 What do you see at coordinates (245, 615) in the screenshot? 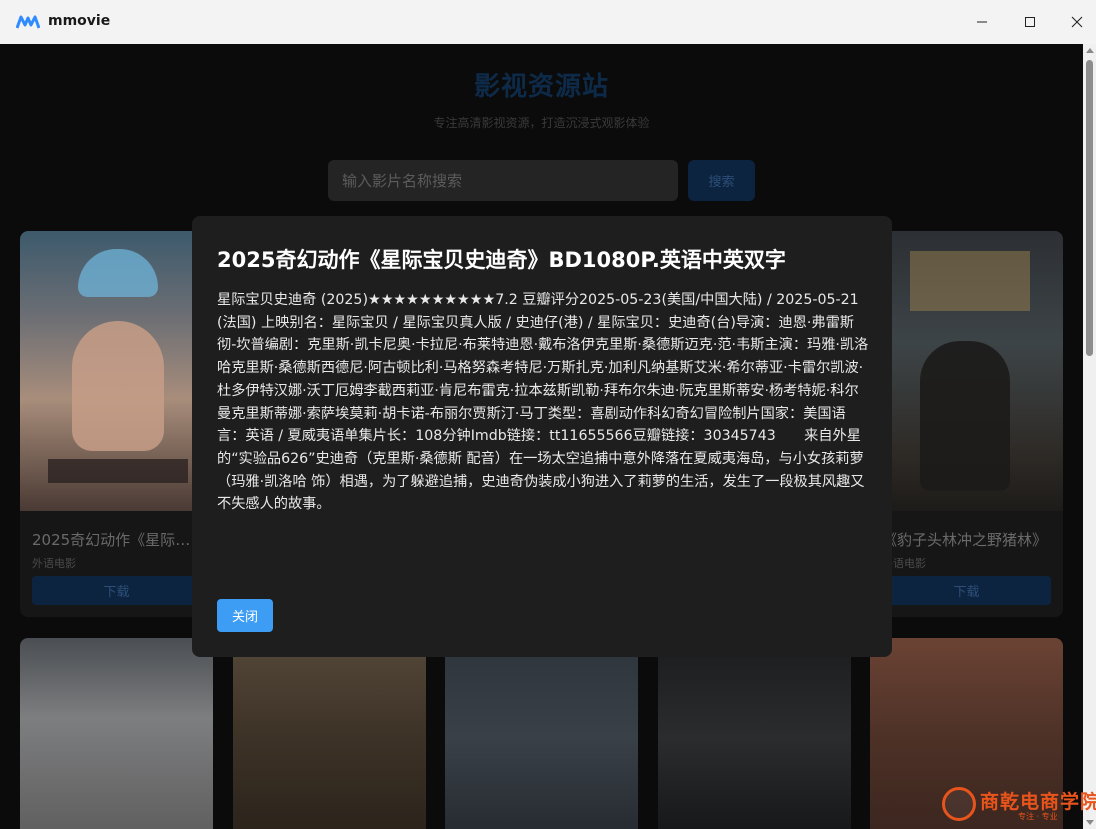
I see `modal-close-button: 关闭` at bounding box center [245, 615].